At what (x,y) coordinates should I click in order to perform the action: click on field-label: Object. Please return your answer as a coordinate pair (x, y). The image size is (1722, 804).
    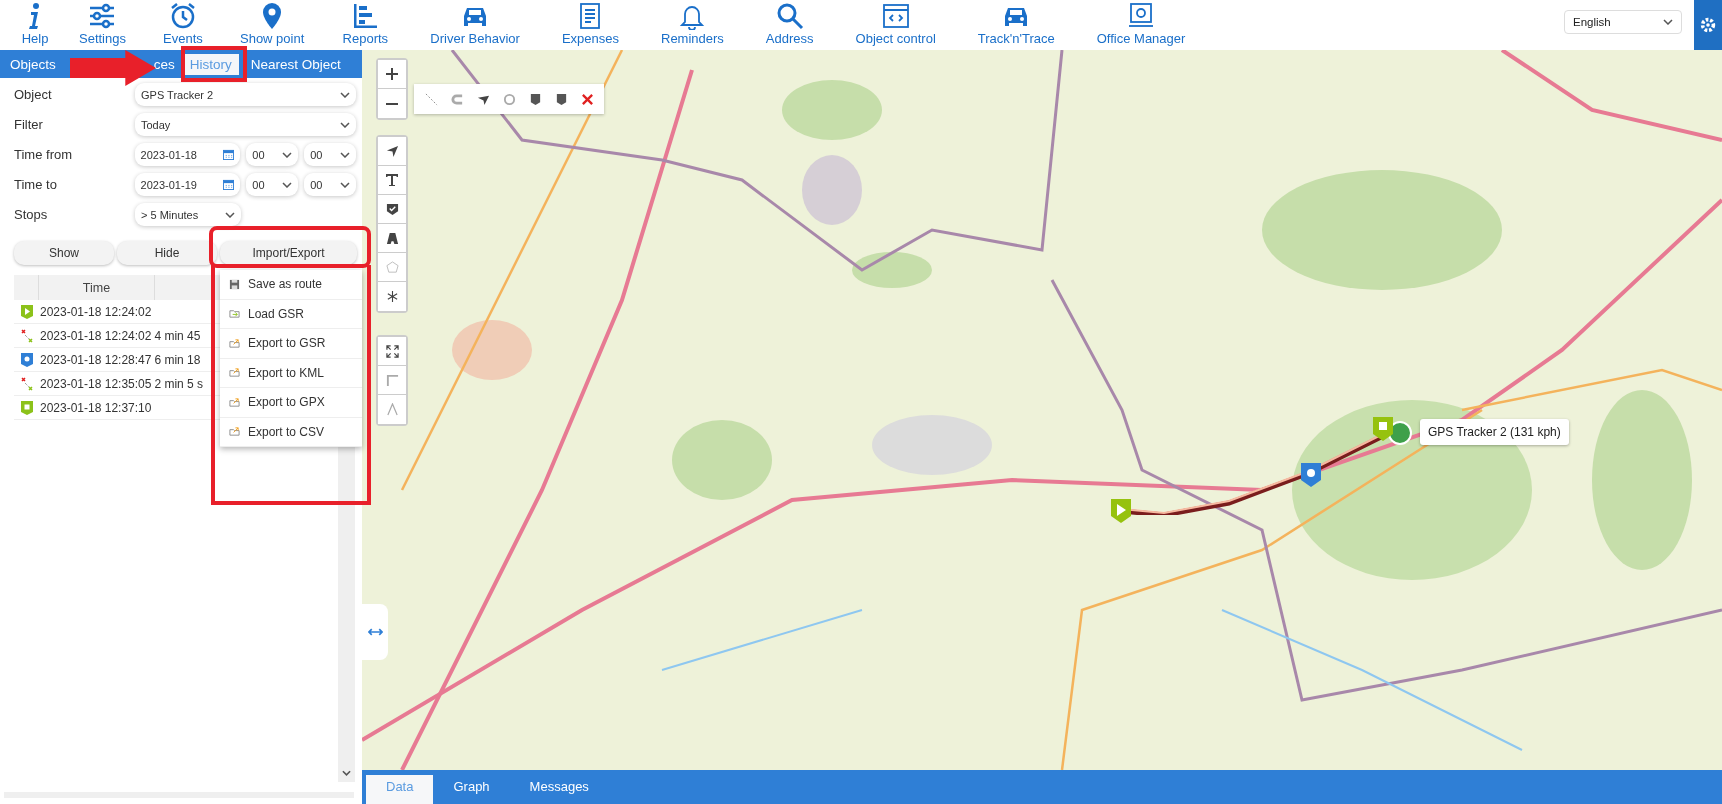
    Looking at the image, I should click on (33, 94).